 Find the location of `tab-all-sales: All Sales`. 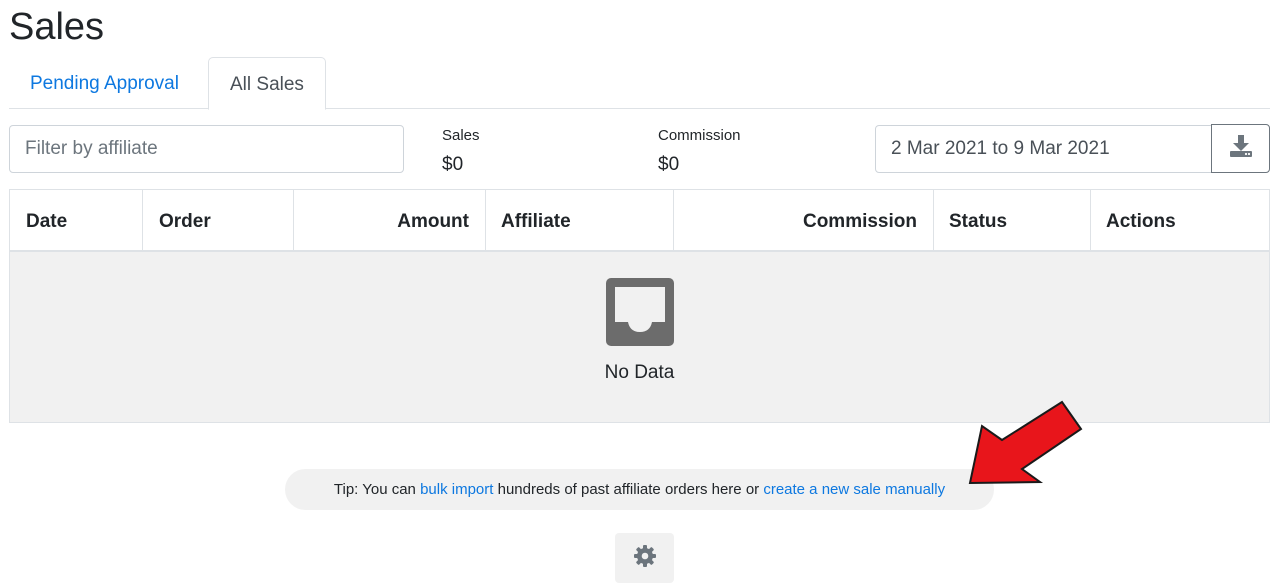

tab-all-sales: All Sales is located at coordinates (267, 83).